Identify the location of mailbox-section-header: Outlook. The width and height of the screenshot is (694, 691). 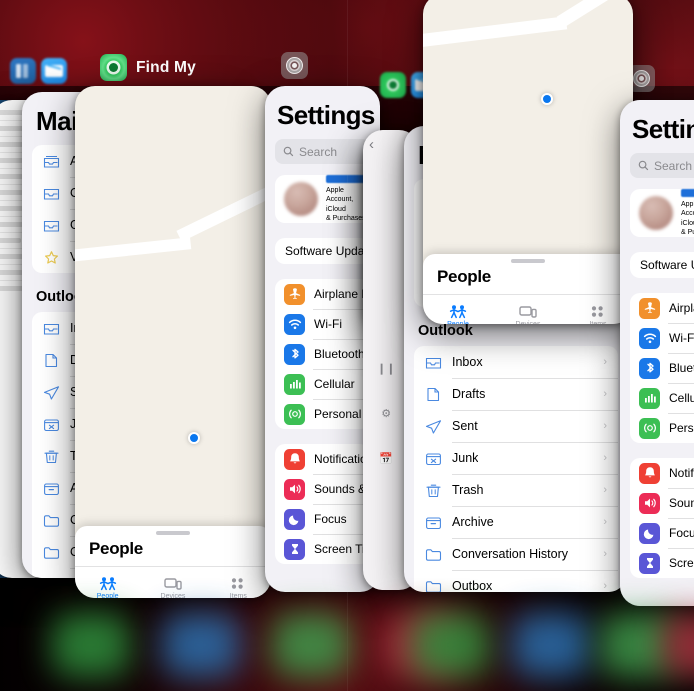
(445, 331).